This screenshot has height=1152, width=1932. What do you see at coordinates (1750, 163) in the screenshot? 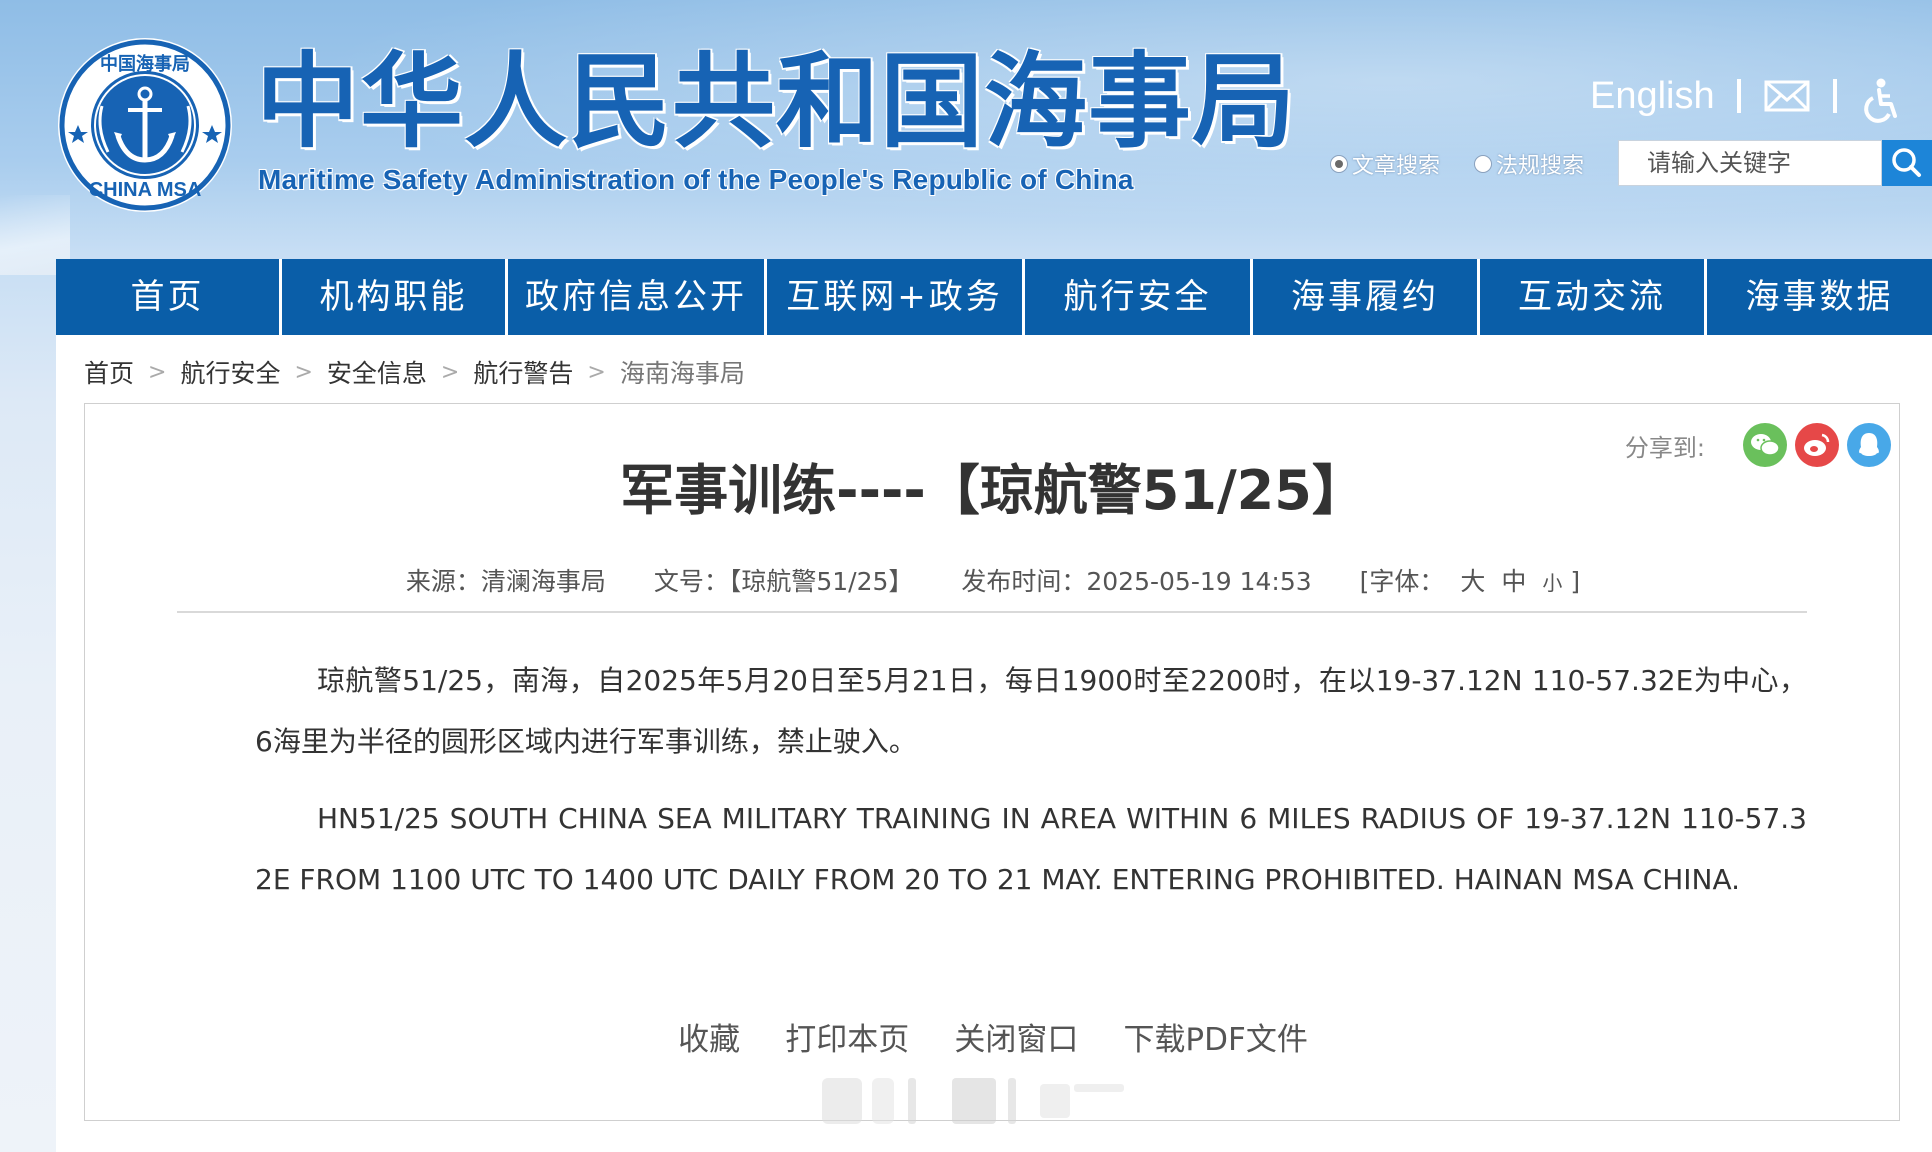
I see `search-input` at bounding box center [1750, 163].